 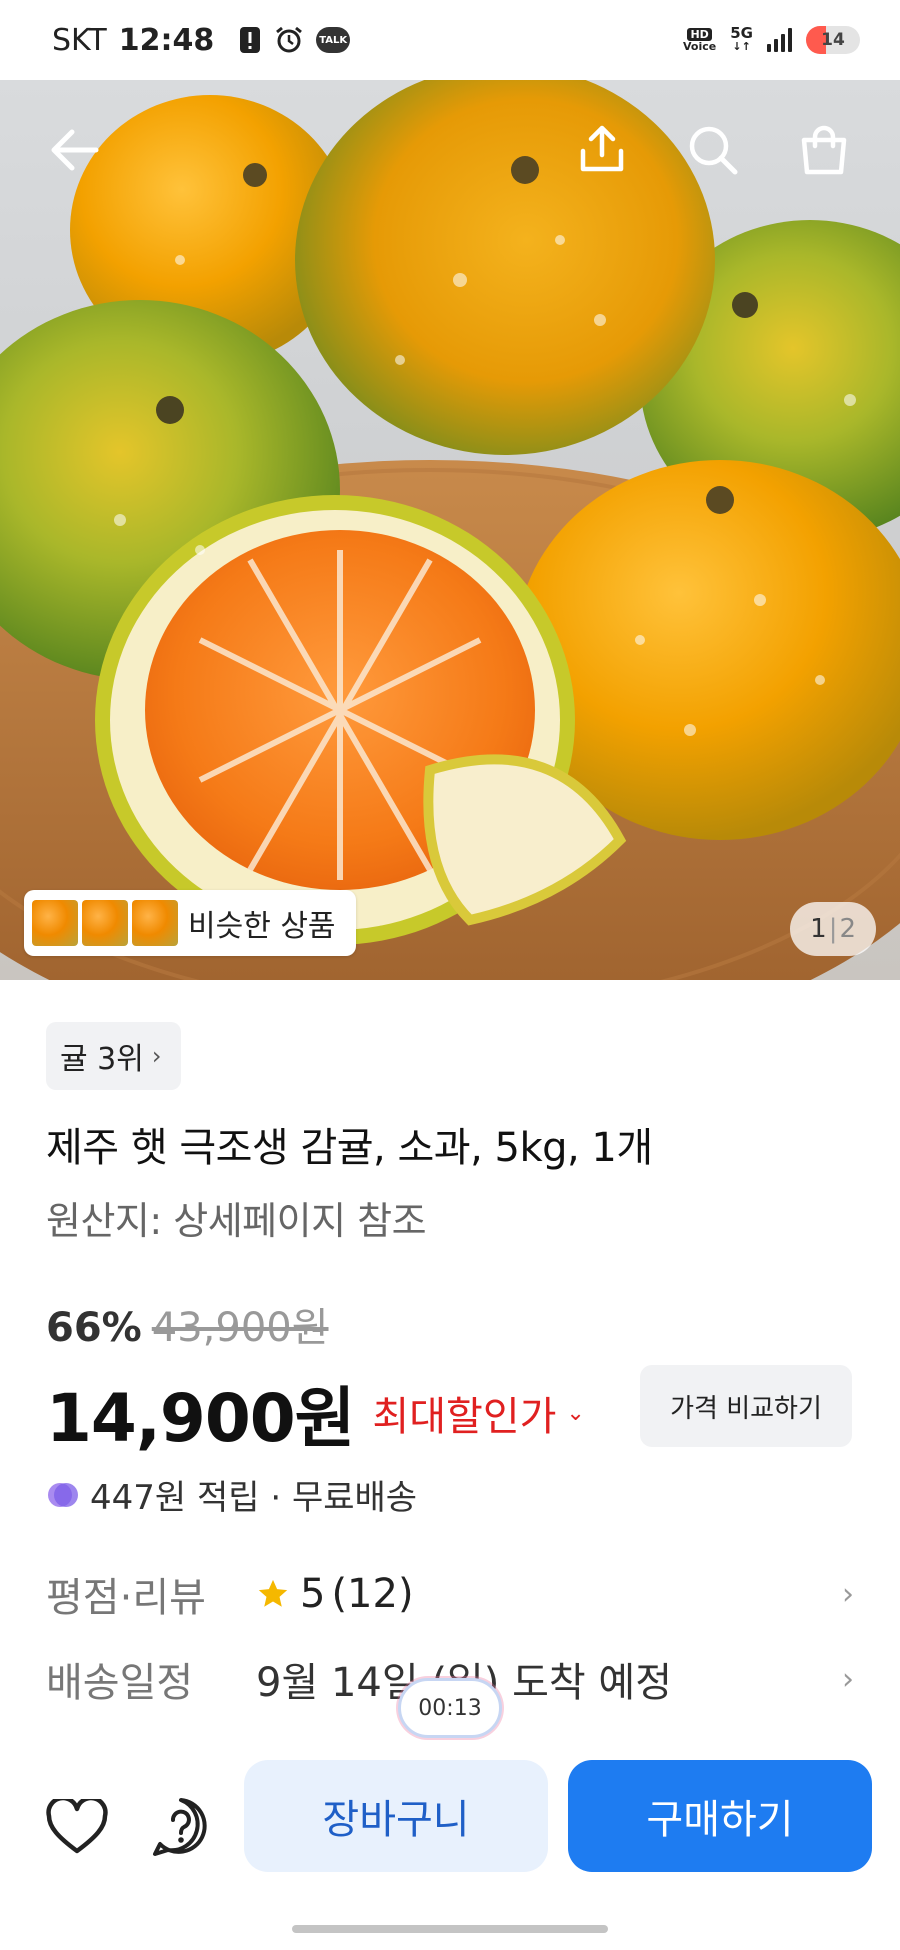 I want to click on back-button, so click(x=74, y=150).